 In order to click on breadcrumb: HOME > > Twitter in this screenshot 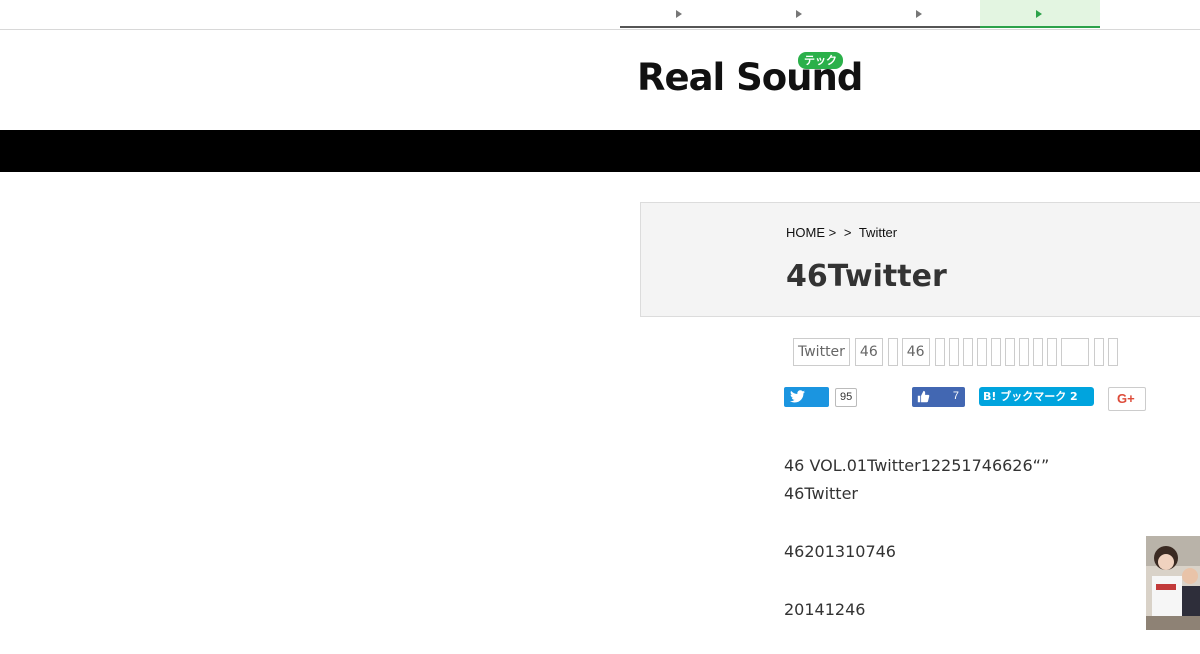, I will do `click(843, 232)`.